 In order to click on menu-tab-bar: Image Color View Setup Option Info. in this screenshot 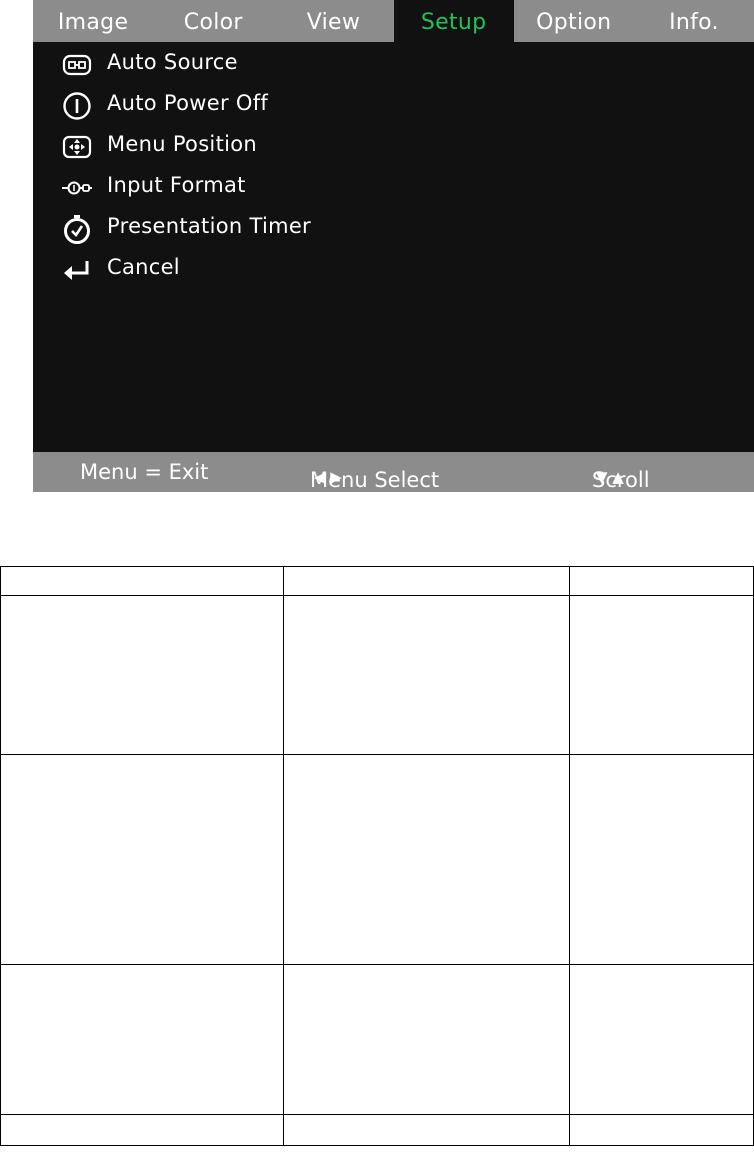, I will do `click(393, 21)`.